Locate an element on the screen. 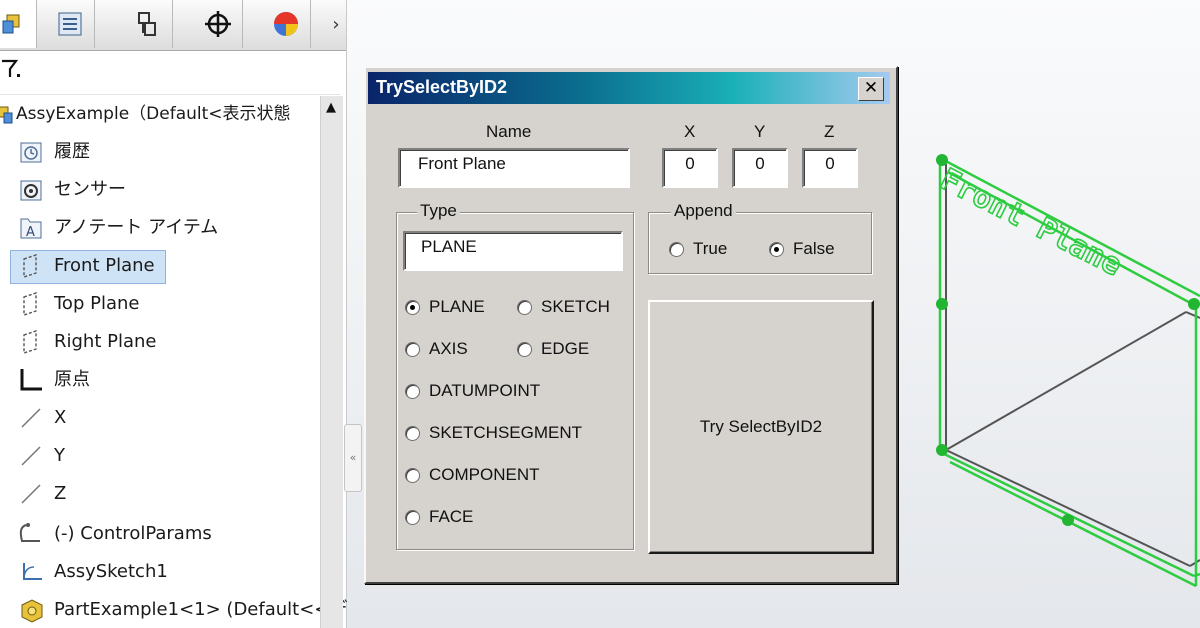  tree-item-front-plane: Front Plane is located at coordinates (159, 266).